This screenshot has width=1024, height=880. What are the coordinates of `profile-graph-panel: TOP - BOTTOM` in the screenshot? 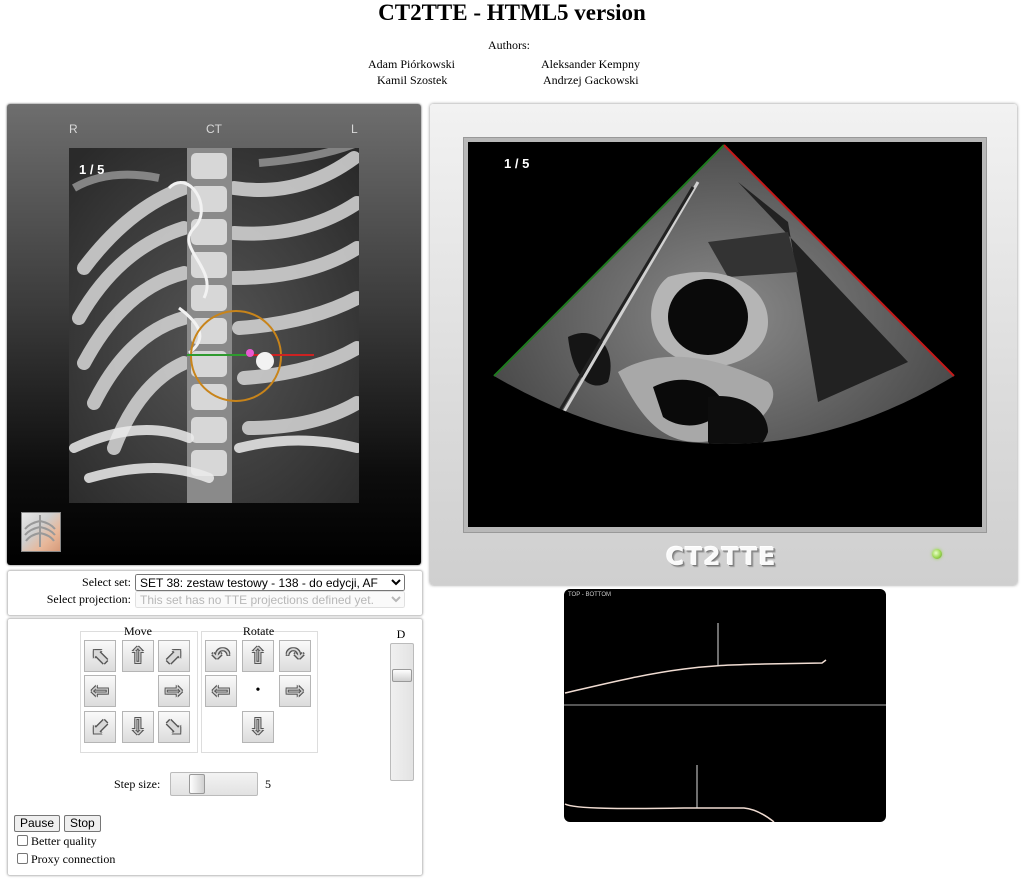 It's located at (725, 705).